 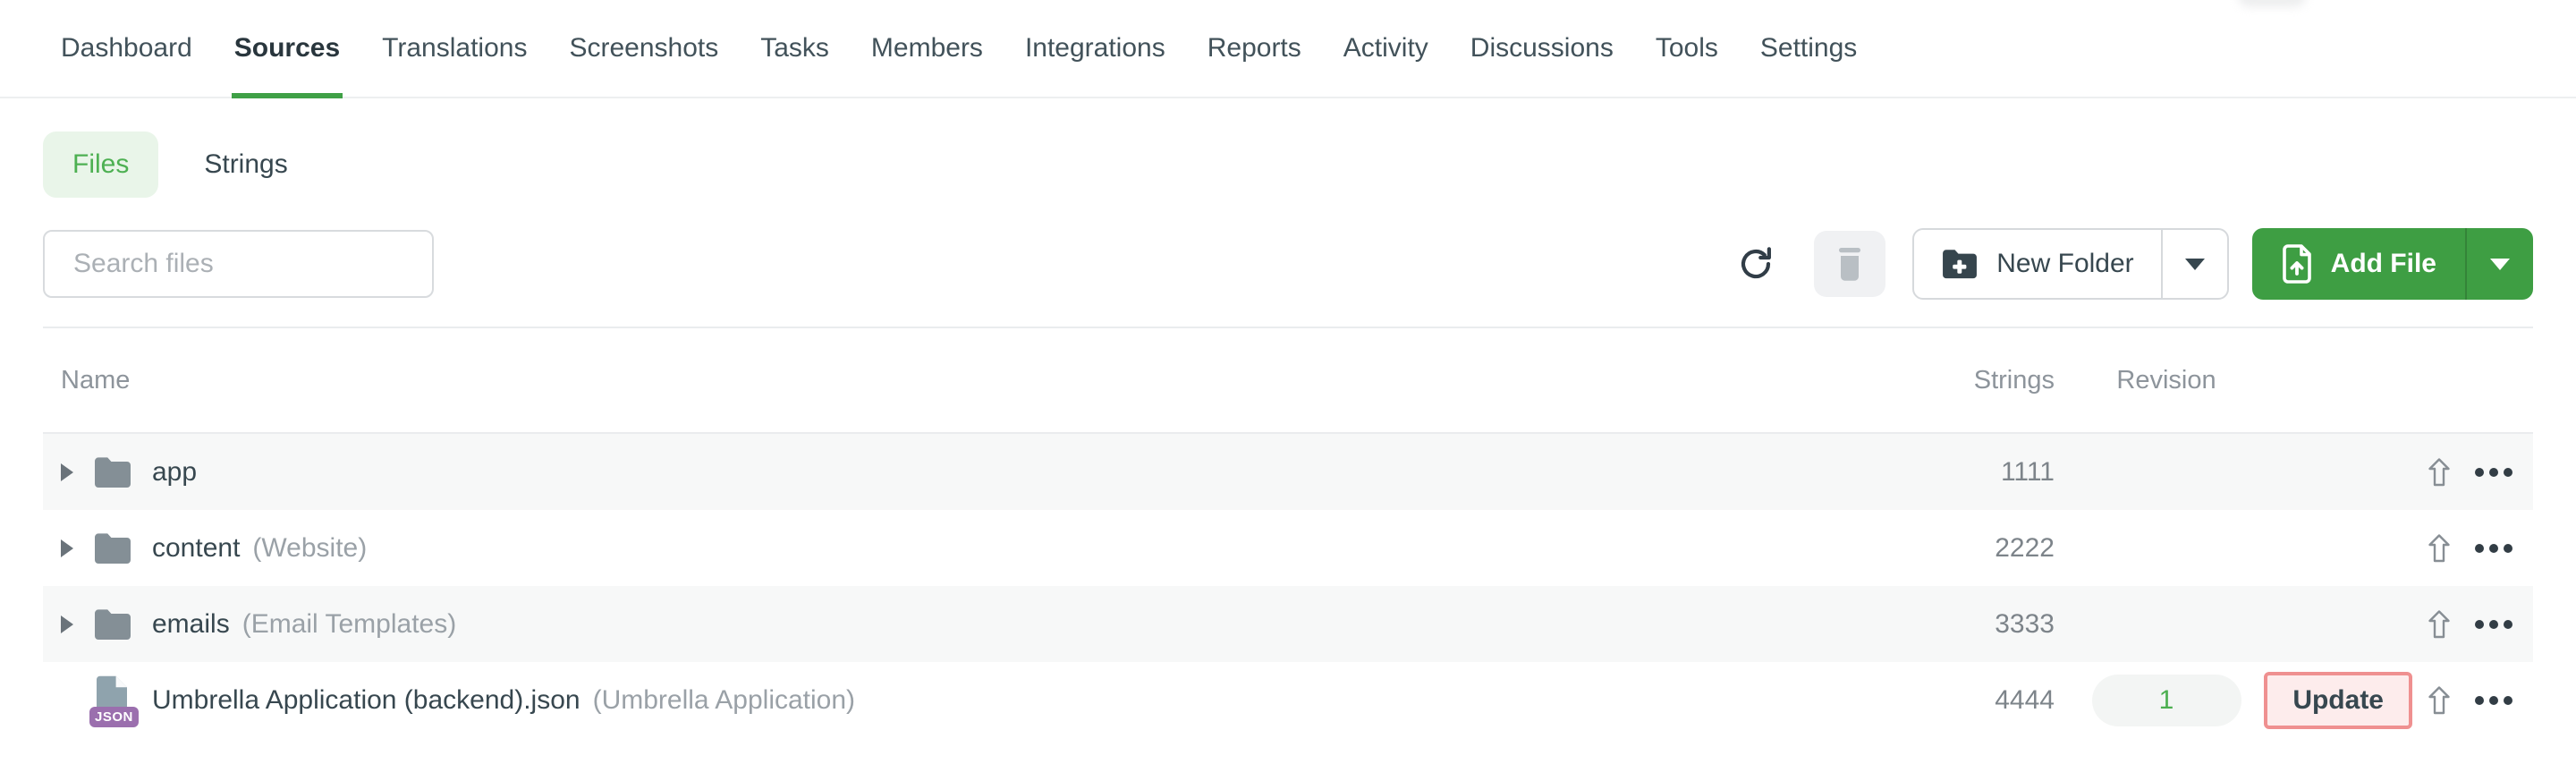 What do you see at coordinates (794, 48) in the screenshot?
I see `nav-item-tasks: Tasks` at bounding box center [794, 48].